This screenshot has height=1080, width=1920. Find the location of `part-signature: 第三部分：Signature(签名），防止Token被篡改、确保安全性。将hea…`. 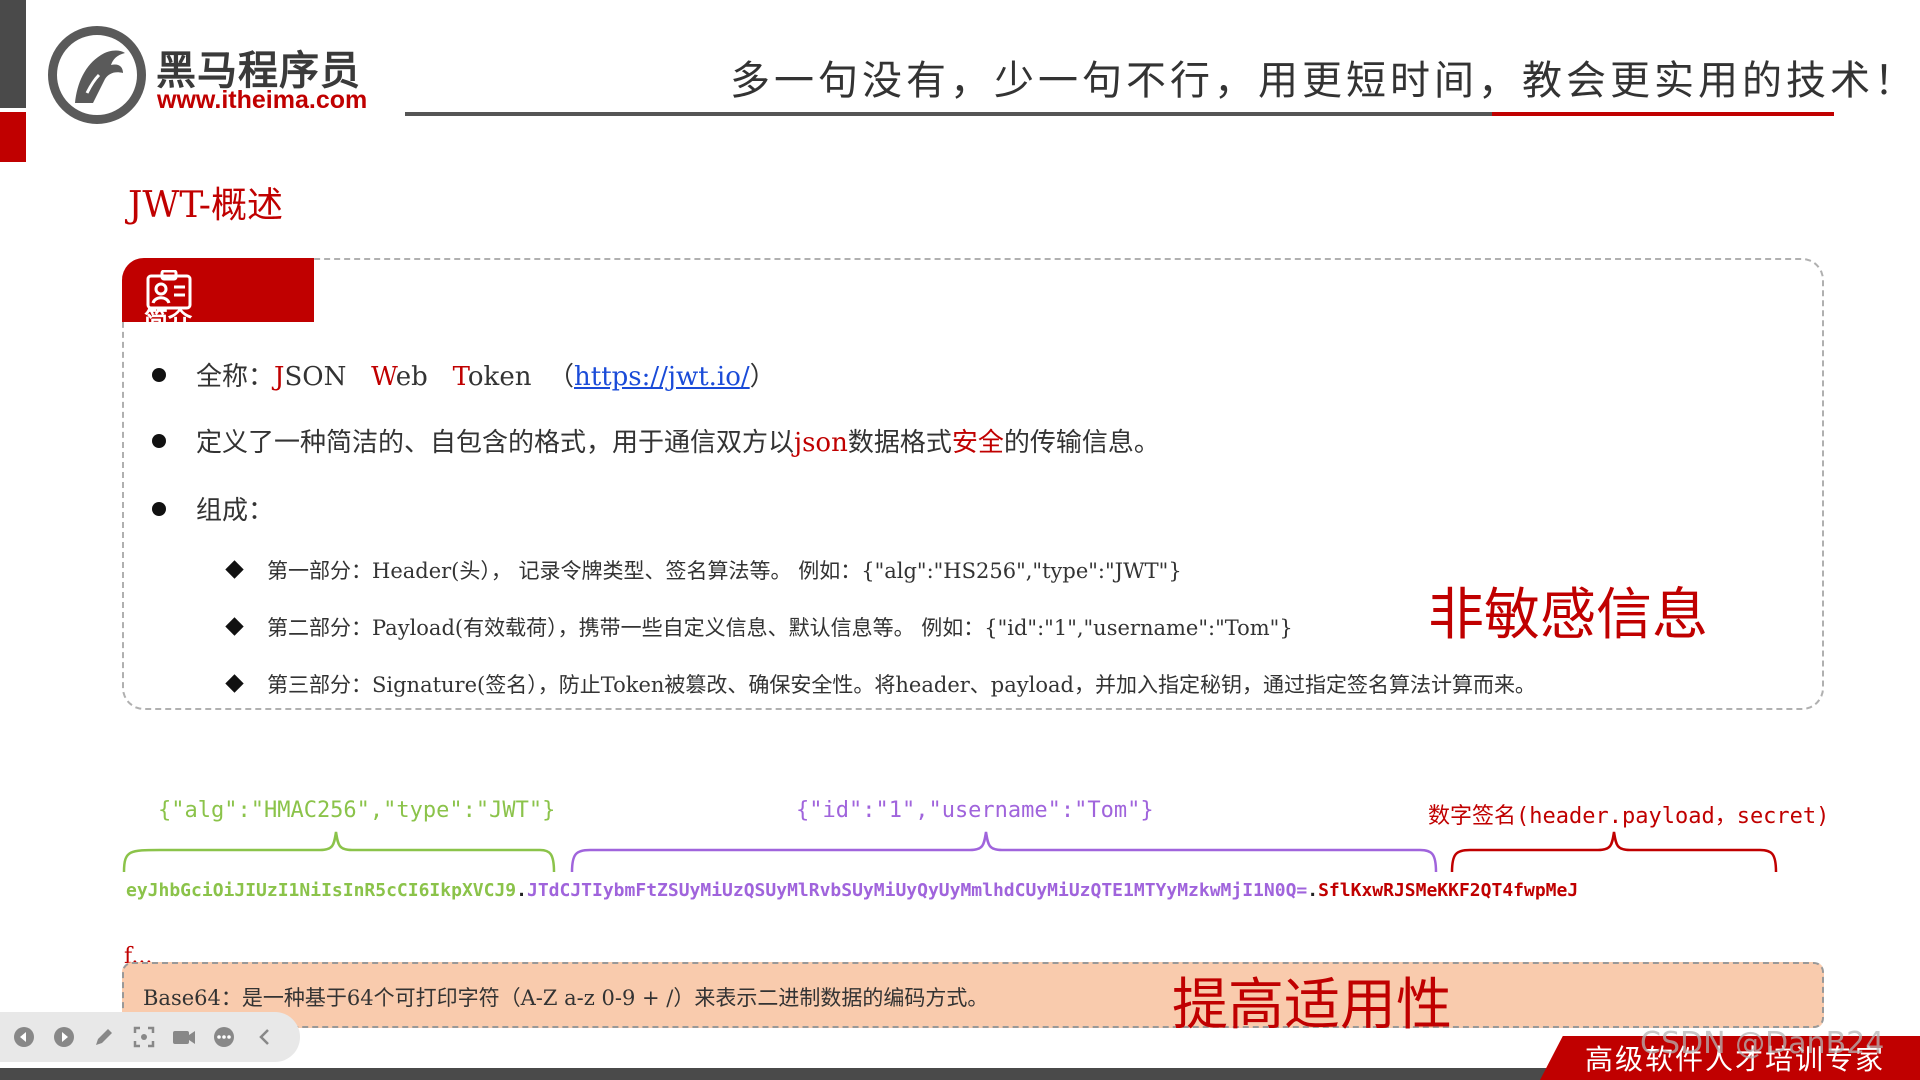

part-signature: 第三部分：Signature(签名），防止Token被篡改、确保安全性。将hea… is located at coordinates (880, 684).